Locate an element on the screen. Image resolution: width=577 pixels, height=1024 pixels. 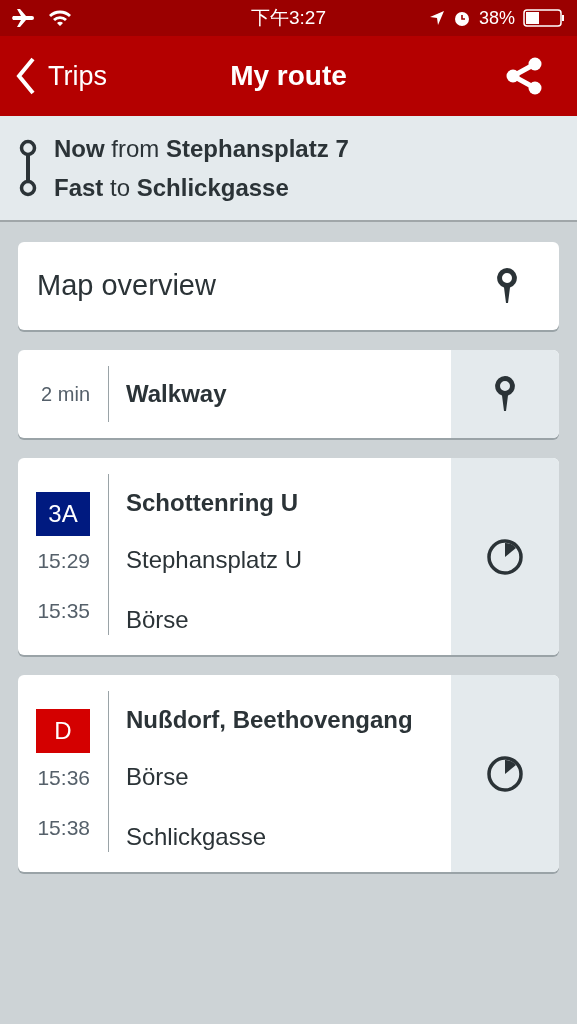
line-badge: 3A is located at coordinates (63, 514).